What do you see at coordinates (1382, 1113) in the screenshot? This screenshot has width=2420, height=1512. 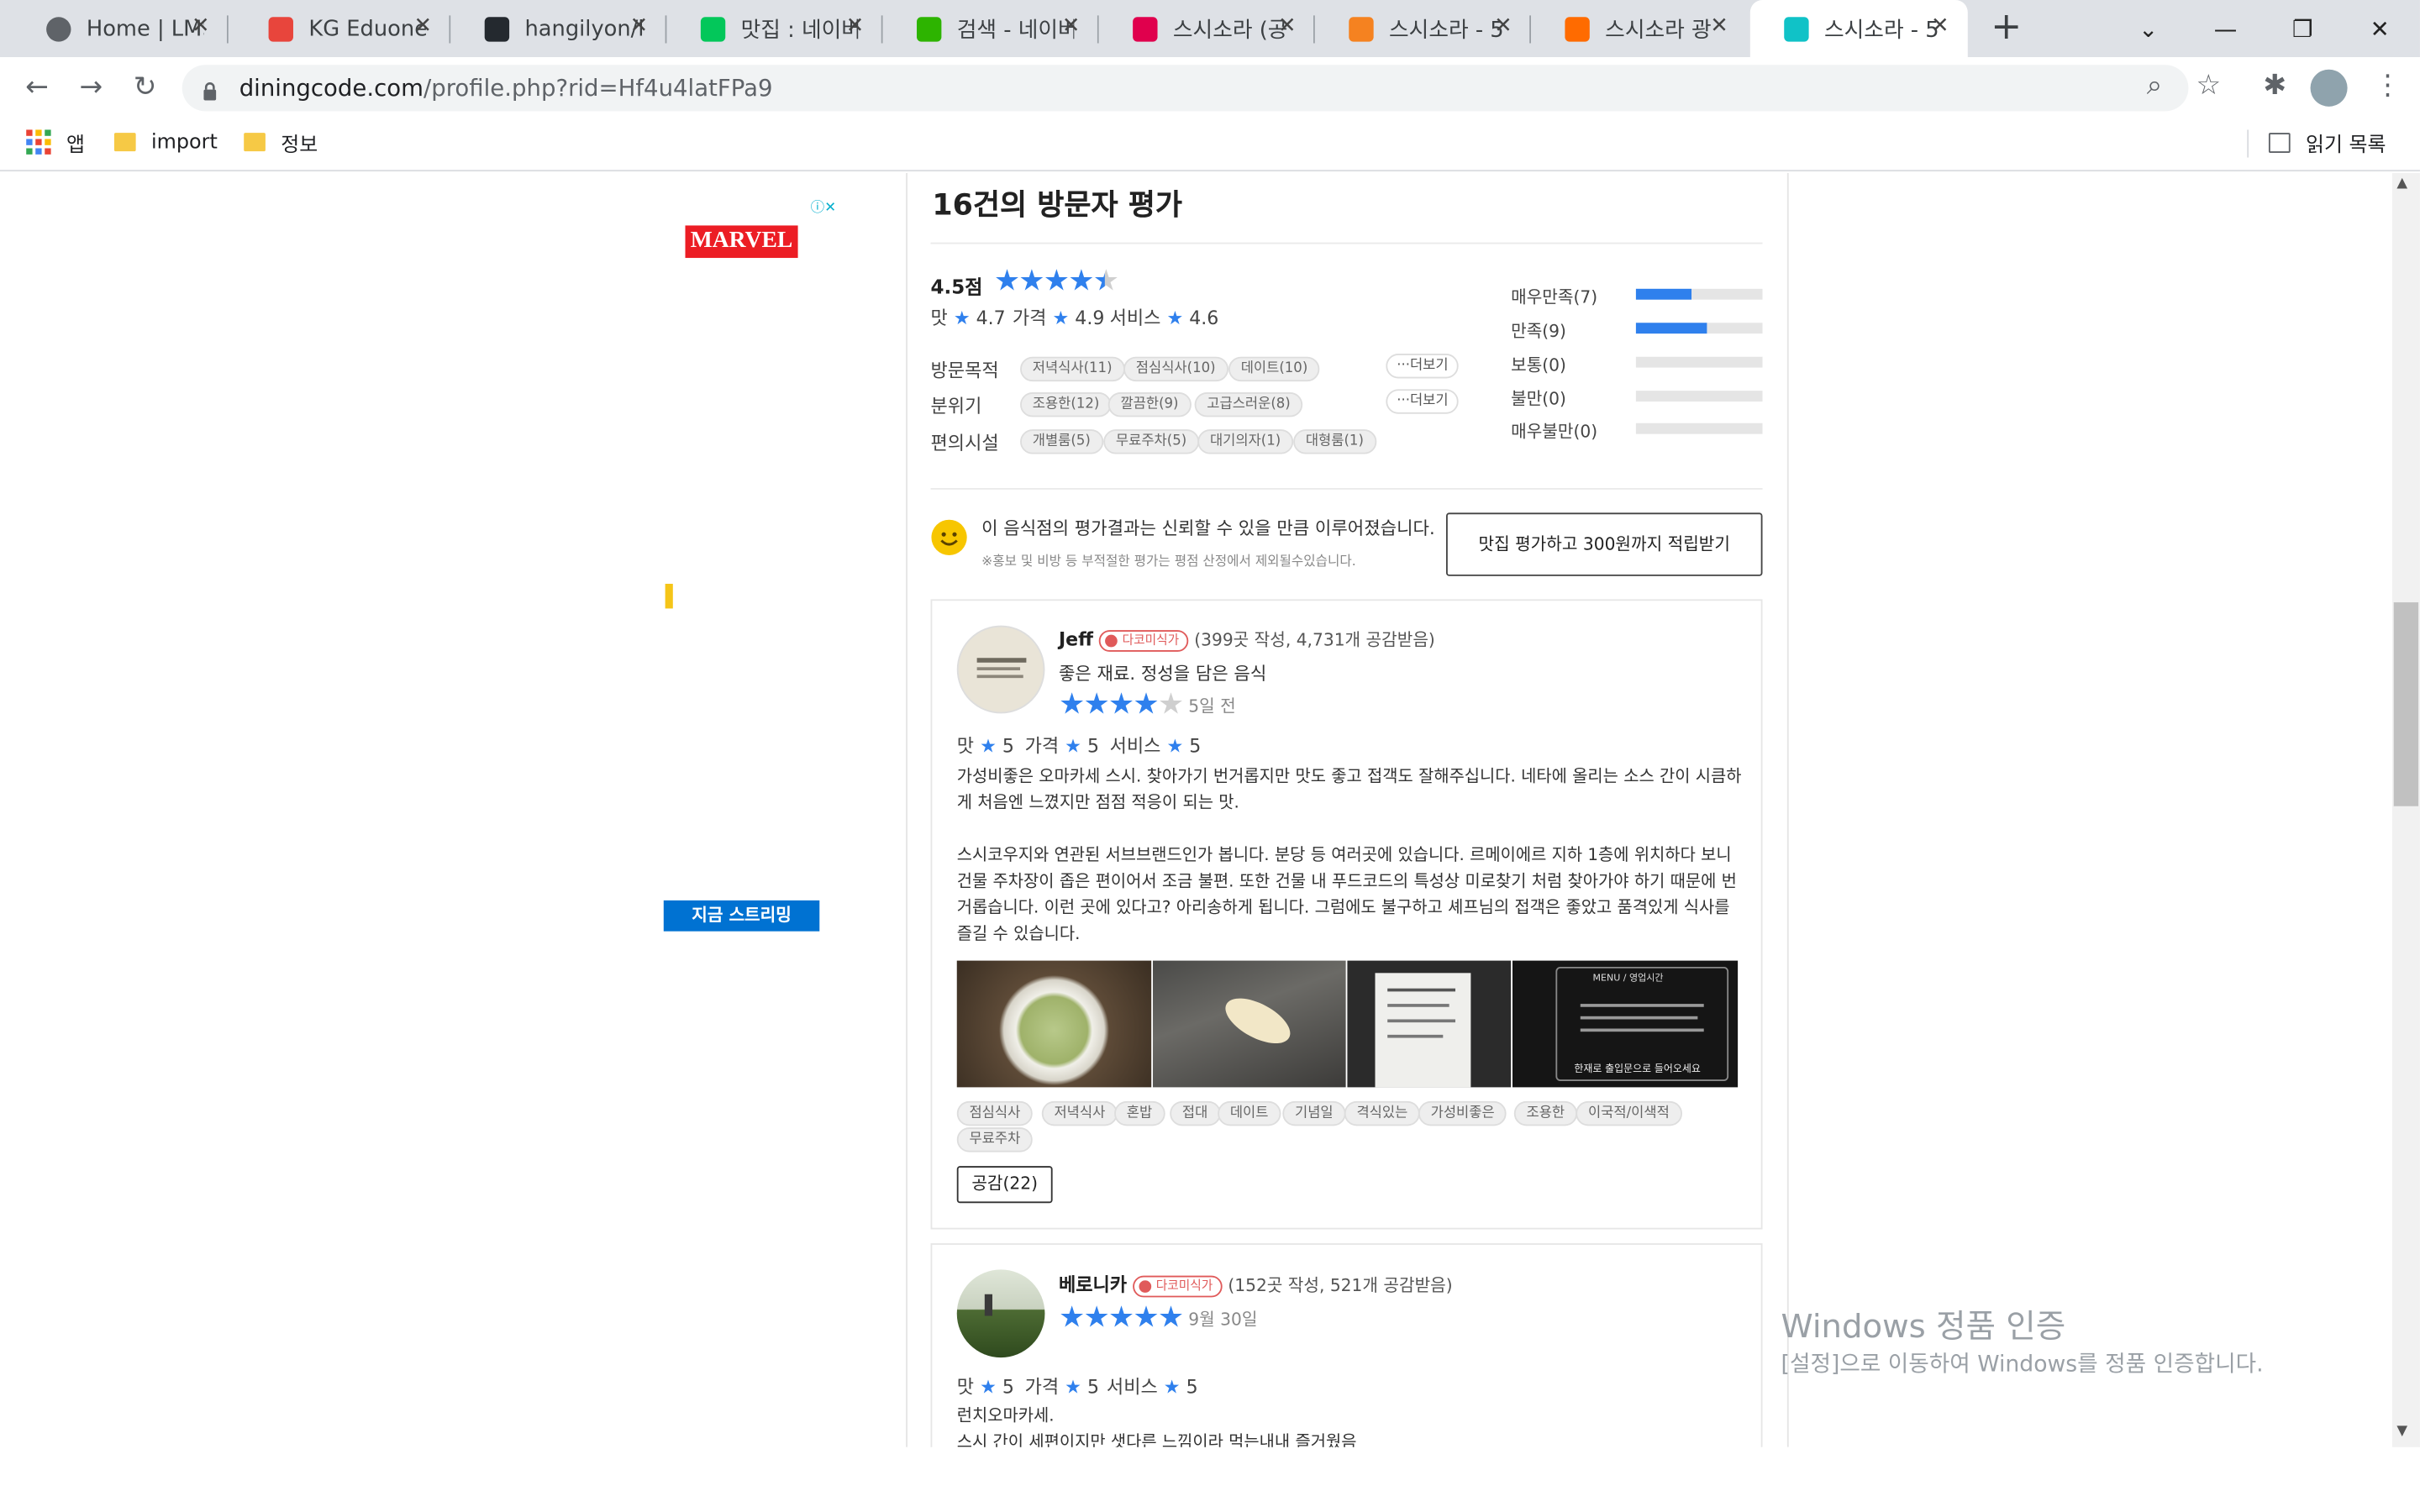 I see `review-tag: 격식있는` at bounding box center [1382, 1113].